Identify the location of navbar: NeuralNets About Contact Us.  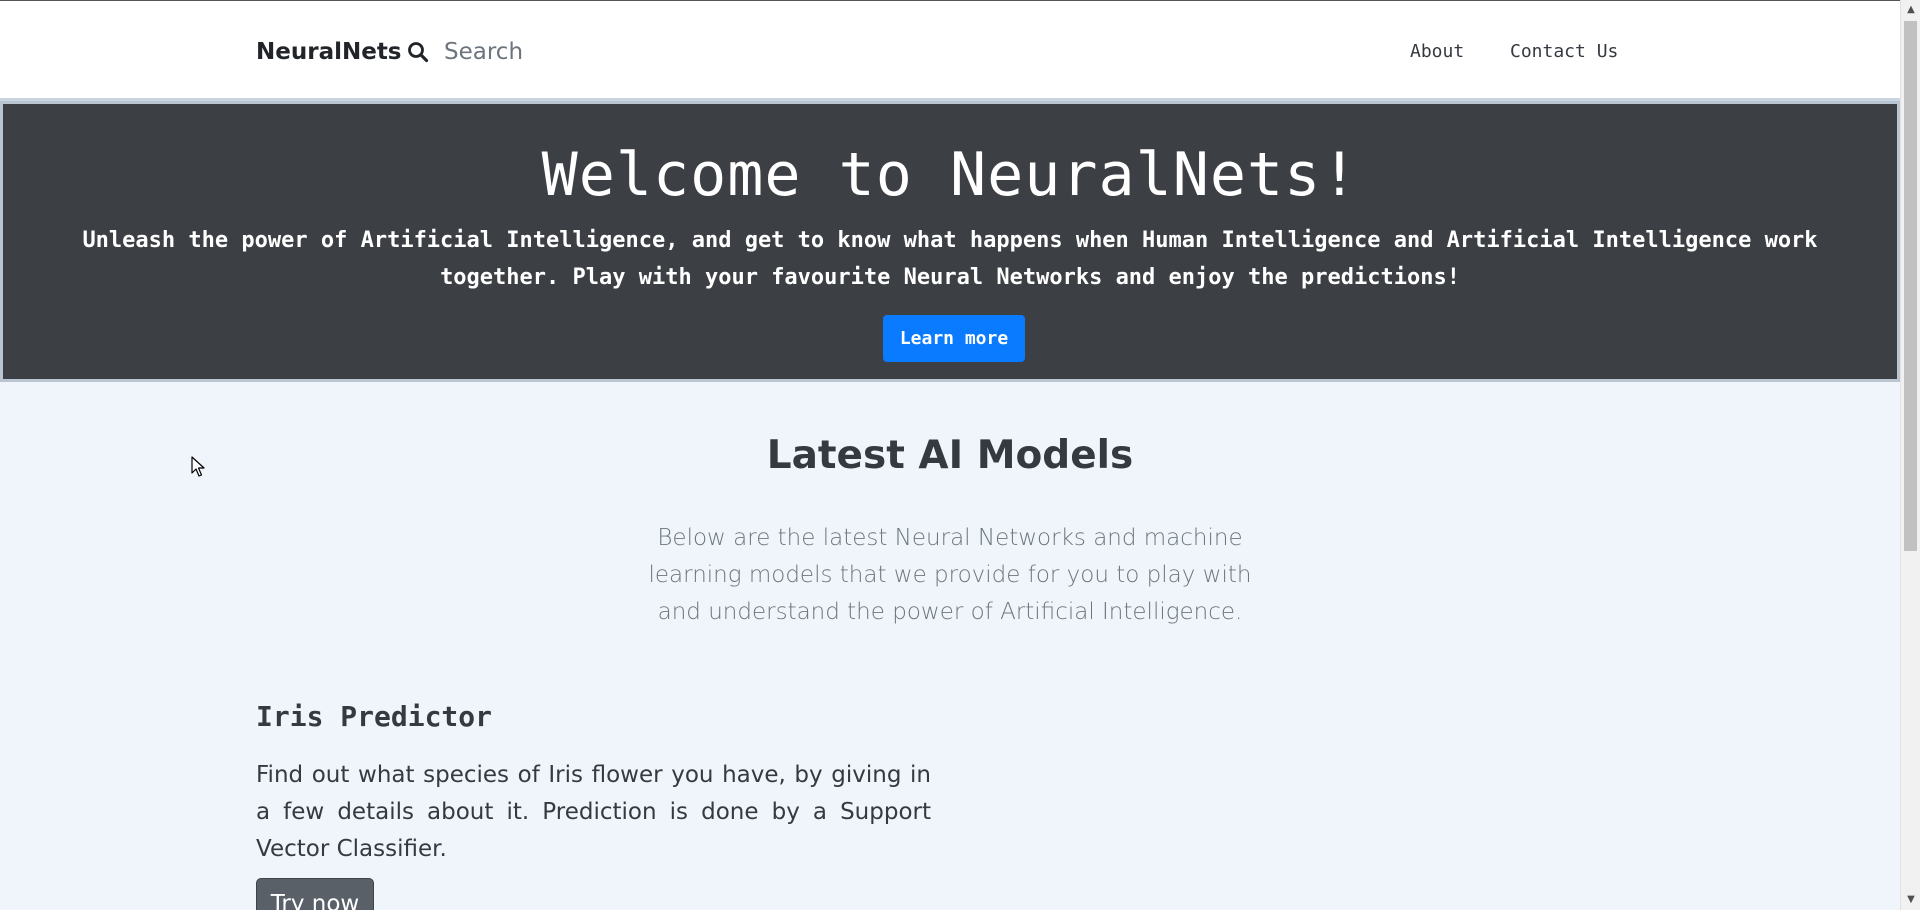
(950, 50).